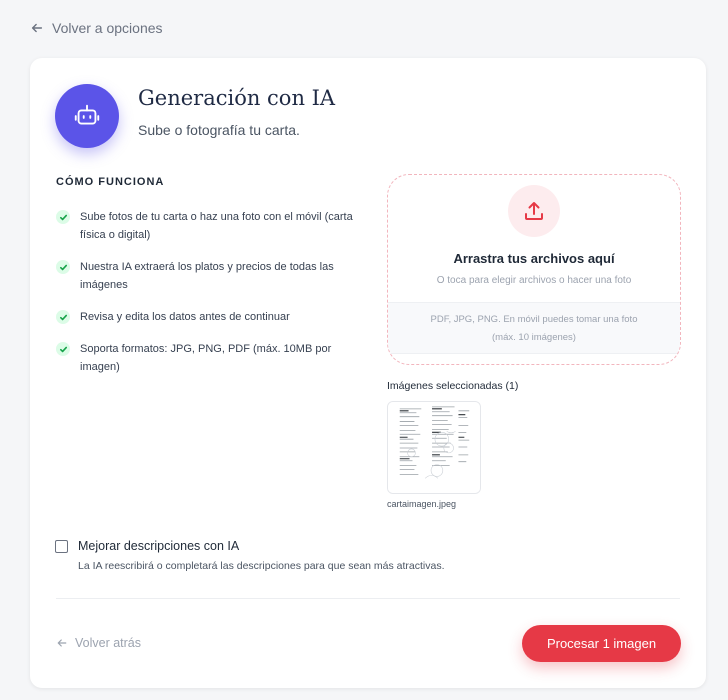  I want to click on improve-descriptions-option: Mejorar descripciones con IA, so click(147, 546).